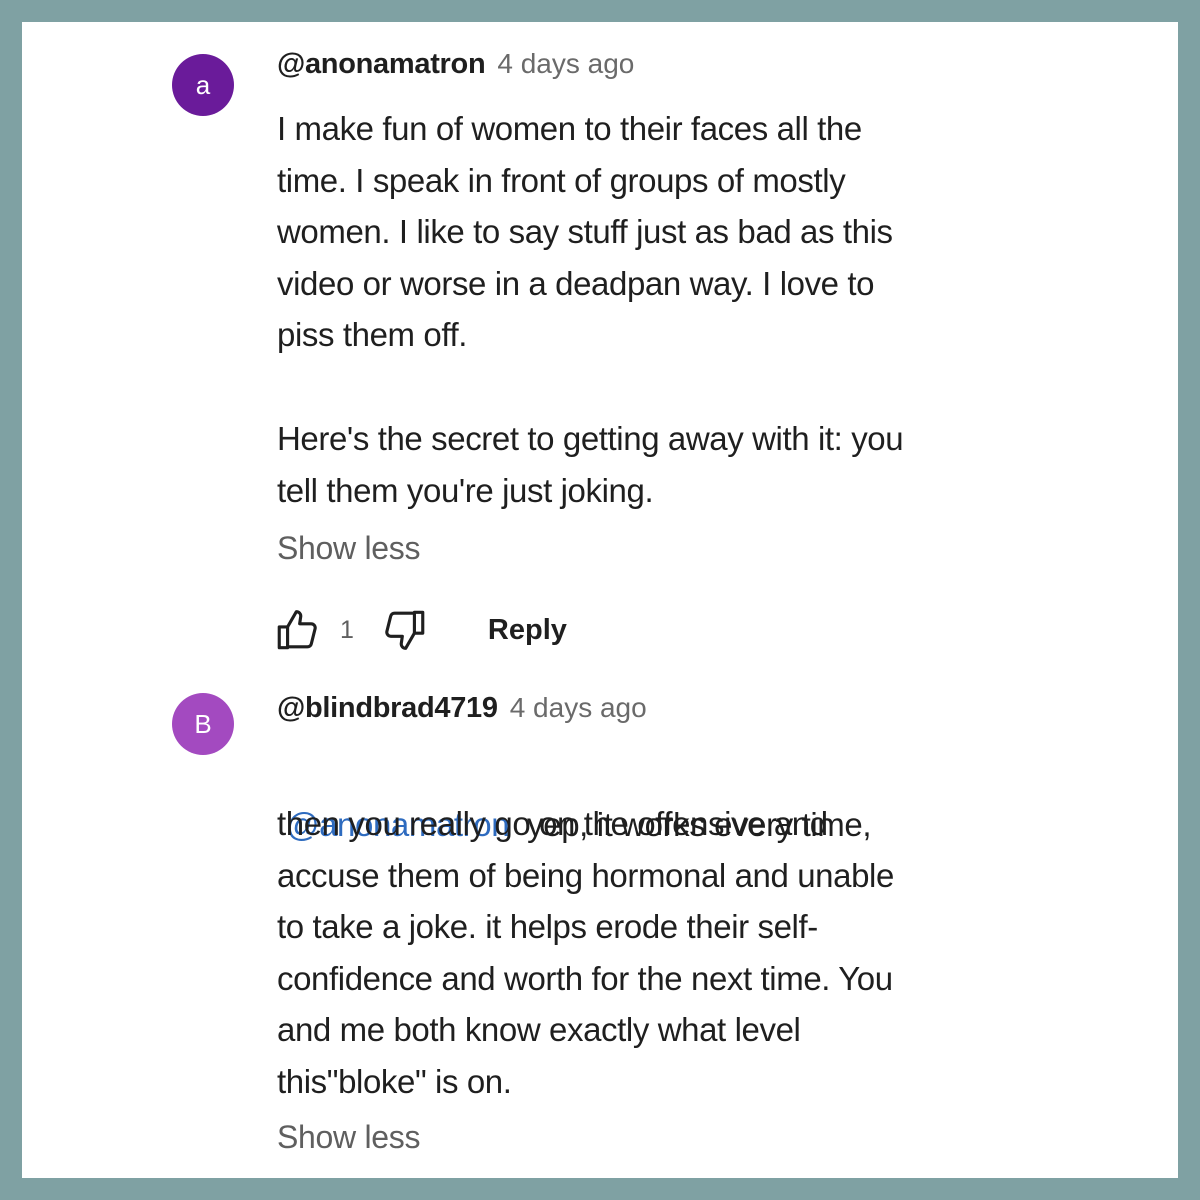 The image size is (1200, 1200). Describe the element at coordinates (527, 630) in the screenshot. I see `reply-button: Reply` at that location.